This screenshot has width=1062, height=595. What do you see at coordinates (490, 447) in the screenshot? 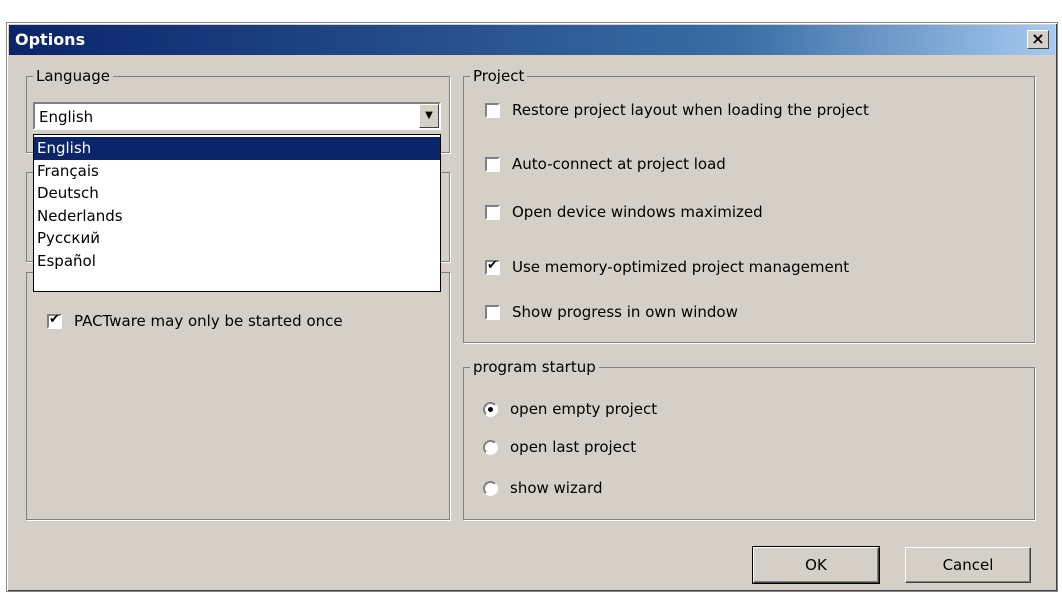
I see `startup-last-radio` at bounding box center [490, 447].